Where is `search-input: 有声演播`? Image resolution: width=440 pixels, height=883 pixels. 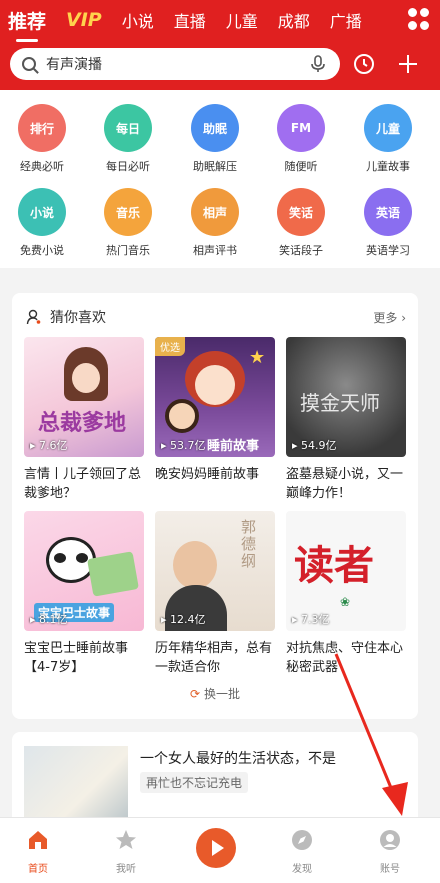 search-input: 有声演播 is located at coordinates (177, 64).